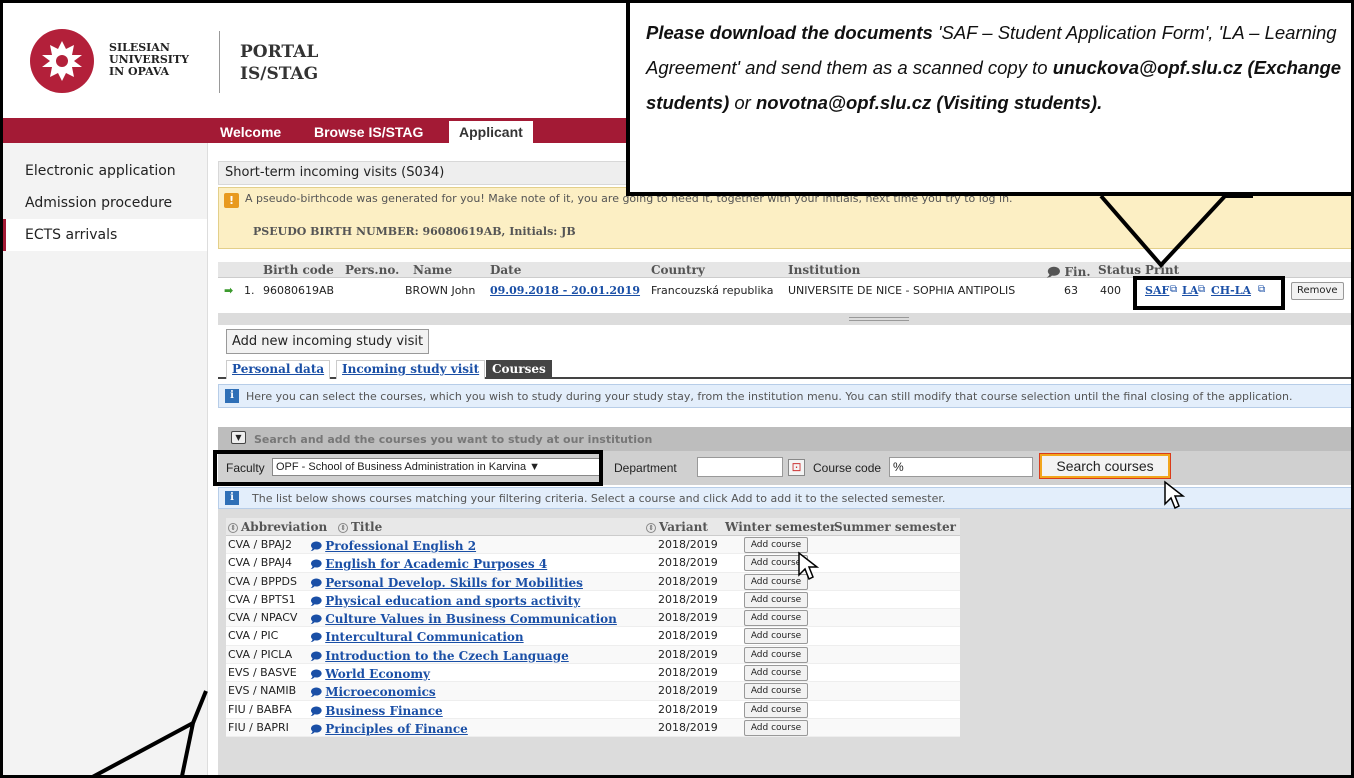 Image resolution: width=1354 pixels, height=778 pixels. What do you see at coordinates (278, 369) in the screenshot?
I see `tab-personal-data: Personal data` at bounding box center [278, 369].